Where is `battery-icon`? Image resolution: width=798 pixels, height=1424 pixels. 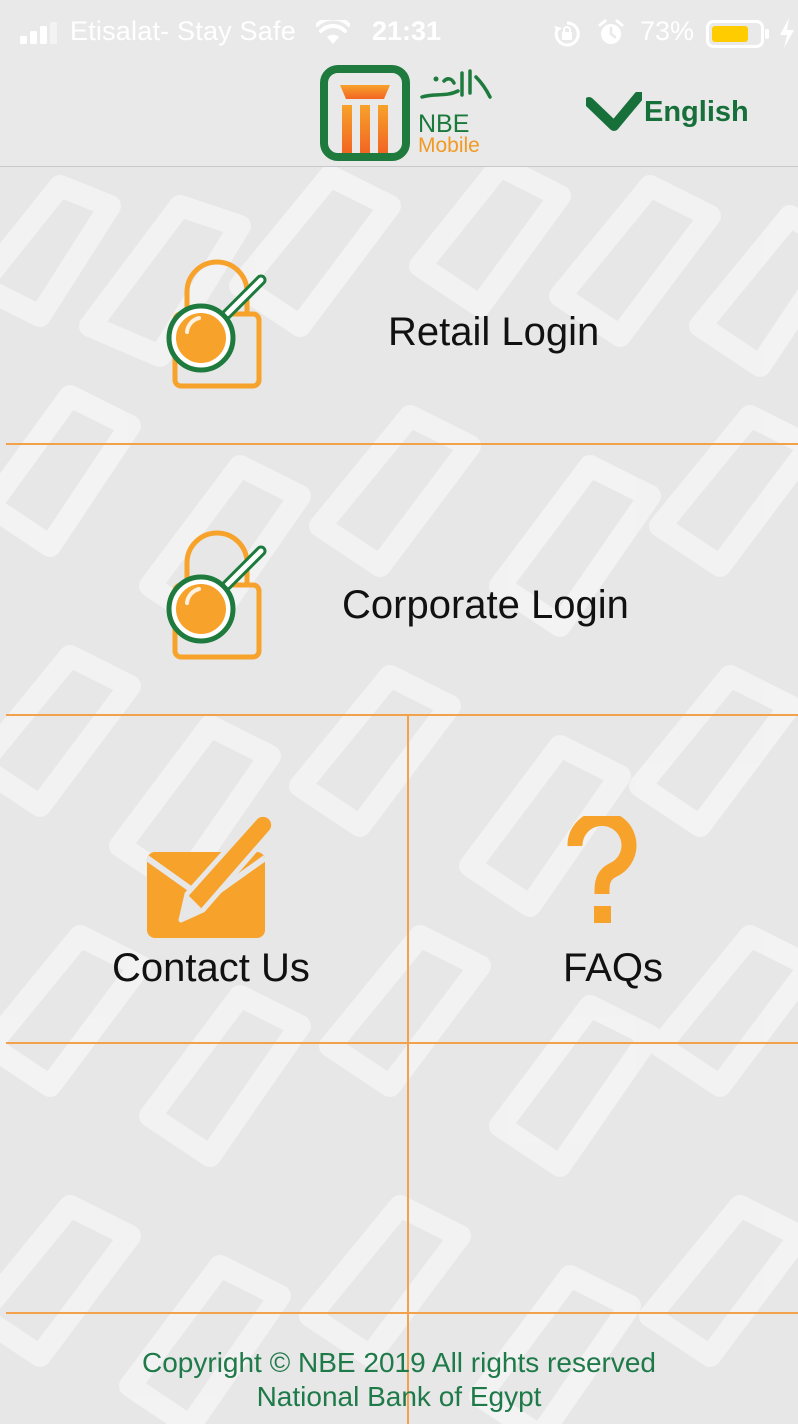
battery-icon is located at coordinates (737, 34).